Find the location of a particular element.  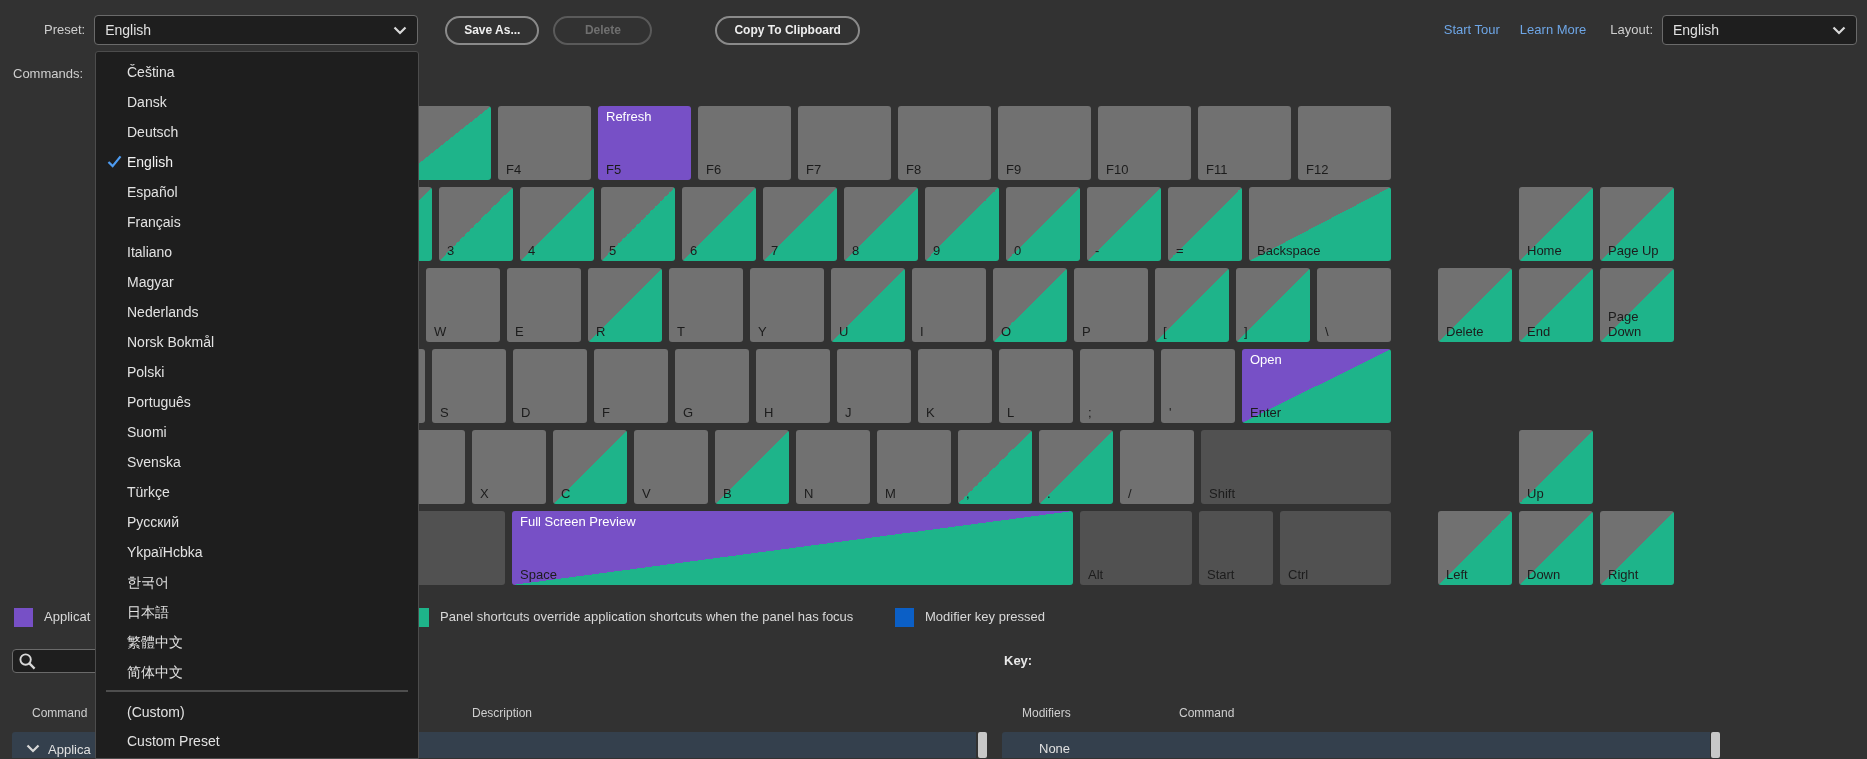

menu-item: Português is located at coordinates (257, 402).